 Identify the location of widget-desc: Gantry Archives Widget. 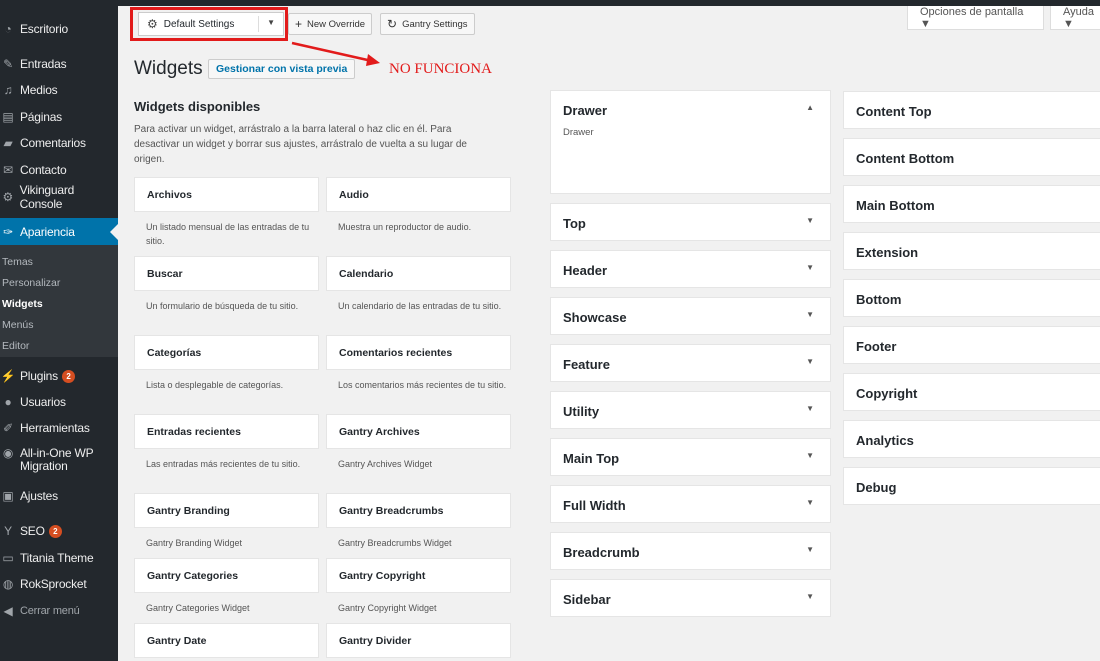
(385, 464).